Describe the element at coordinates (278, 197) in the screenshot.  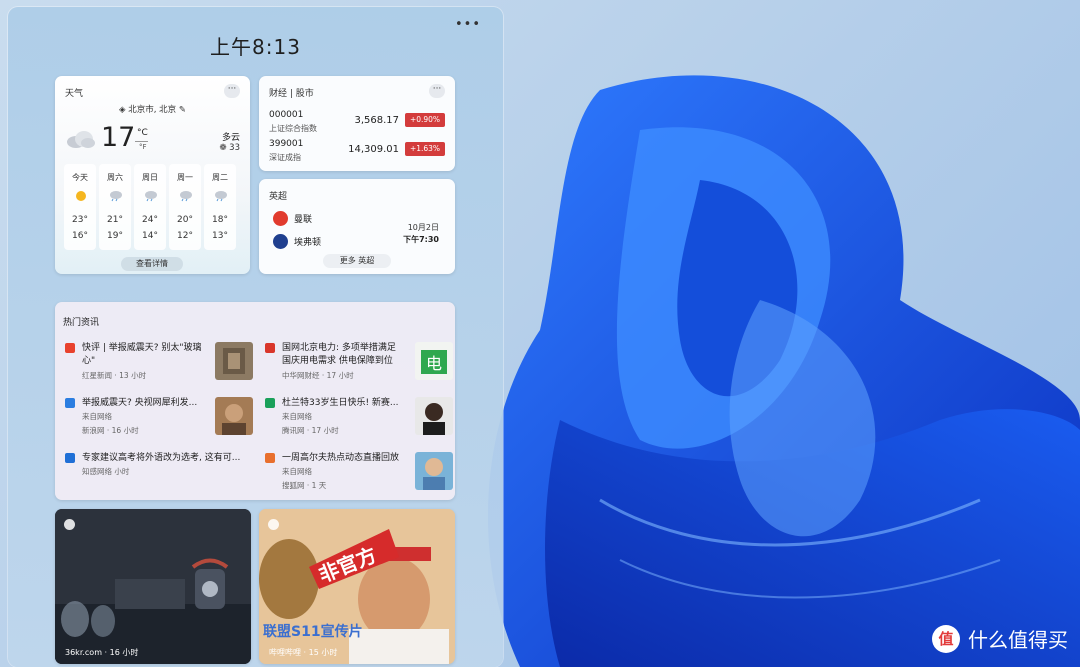
I see `sports-card-title: 英超` at that location.